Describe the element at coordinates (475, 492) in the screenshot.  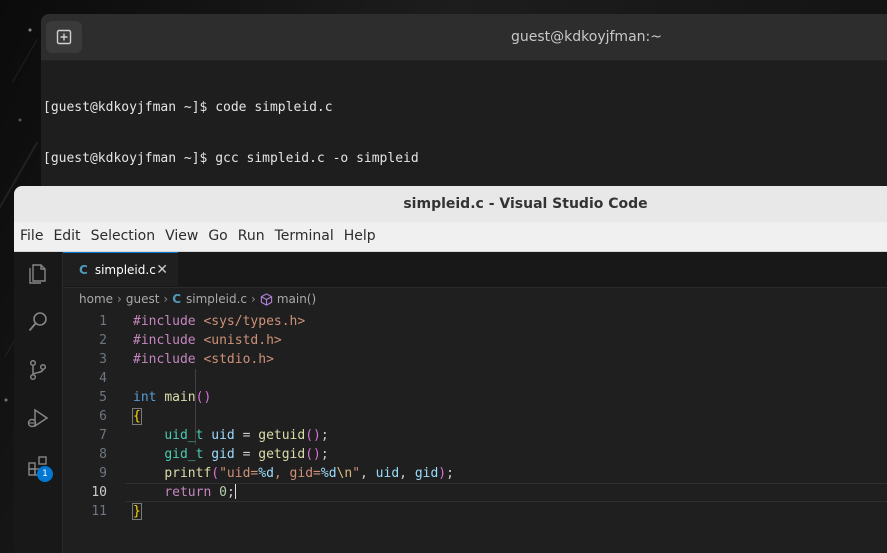
I see `code-line: 10 return 0;` at that location.